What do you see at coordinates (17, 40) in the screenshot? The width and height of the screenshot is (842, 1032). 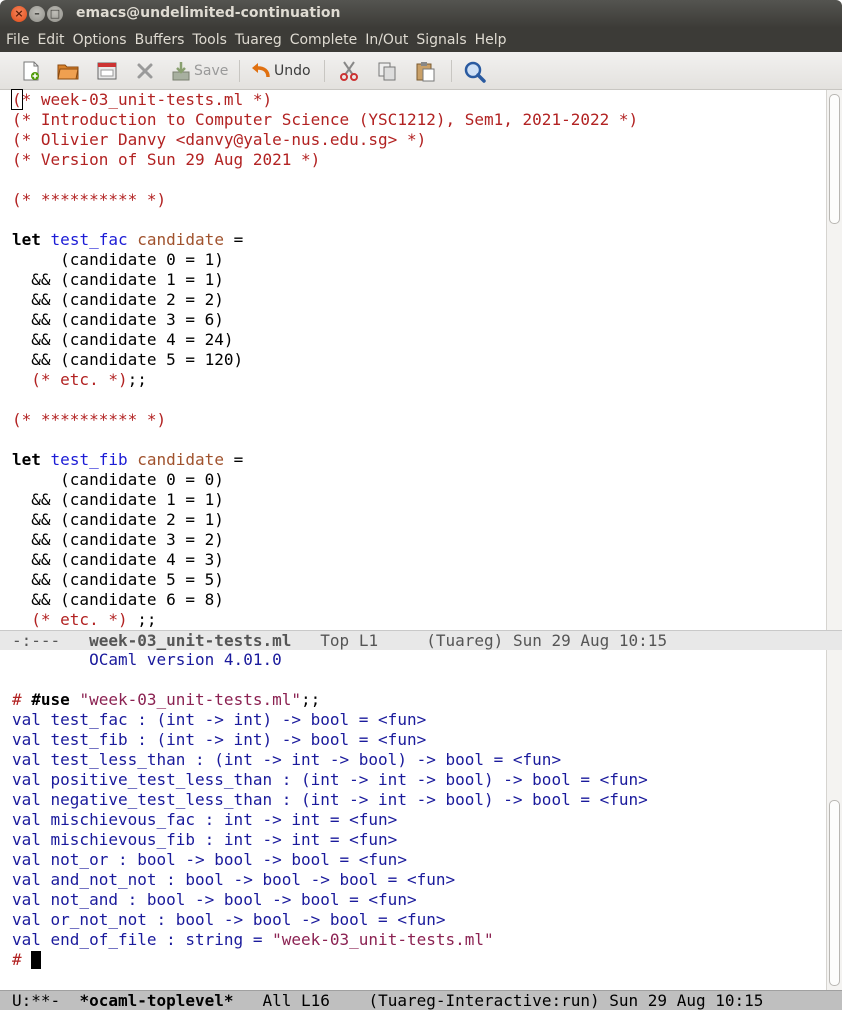 I see `menu-file: File` at bounding box center [17, 40].